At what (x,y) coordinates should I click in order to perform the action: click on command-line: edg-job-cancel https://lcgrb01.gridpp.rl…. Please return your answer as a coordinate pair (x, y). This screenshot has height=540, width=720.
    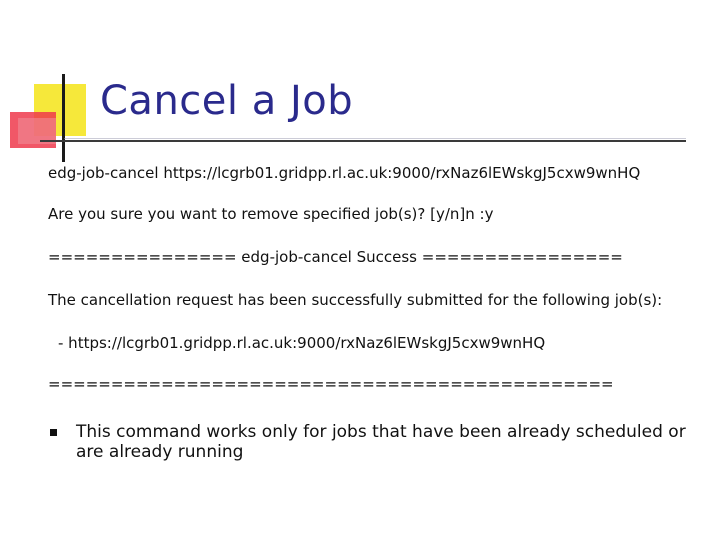
    Looking at the image, I should click on (344, 173).